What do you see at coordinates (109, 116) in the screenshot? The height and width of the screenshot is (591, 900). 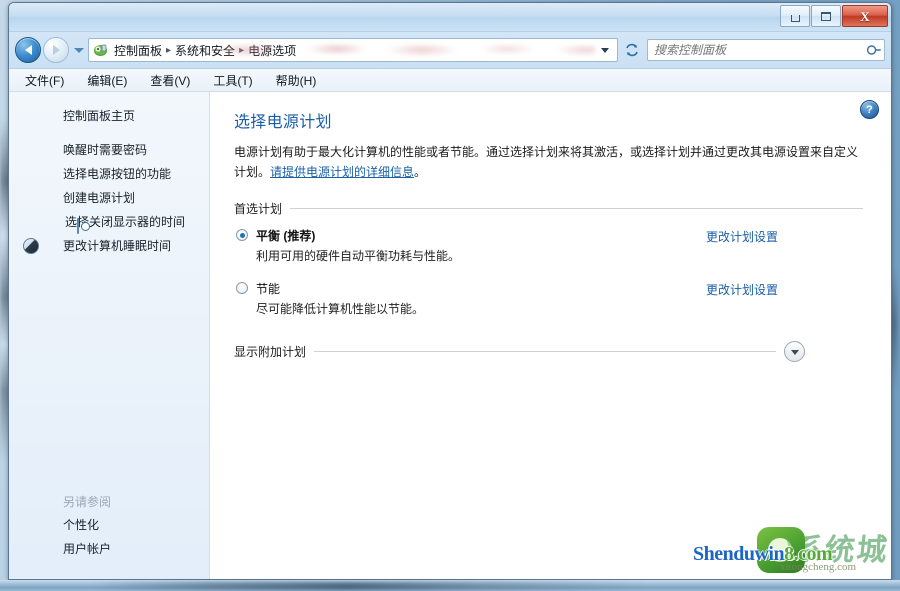 I see `sidebar-item-home: 控制面板主页` at bounding box center [109, 116].